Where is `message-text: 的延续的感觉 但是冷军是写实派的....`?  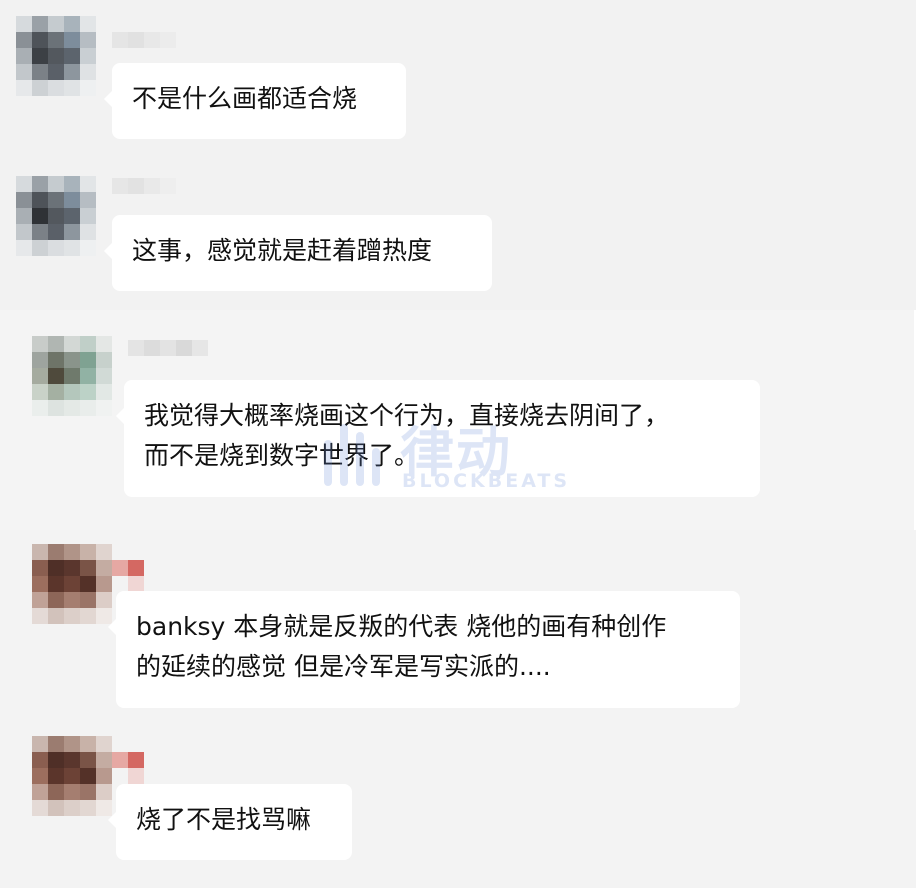
message-text: 的延续的感觉 但是冷军是写实派的.... is located at coordinates (343, 666).